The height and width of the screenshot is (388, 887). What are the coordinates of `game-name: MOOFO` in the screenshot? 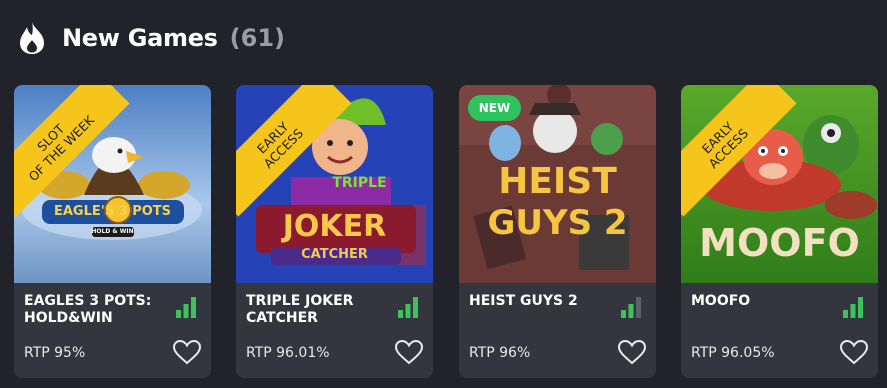 It's located at (766, 301).